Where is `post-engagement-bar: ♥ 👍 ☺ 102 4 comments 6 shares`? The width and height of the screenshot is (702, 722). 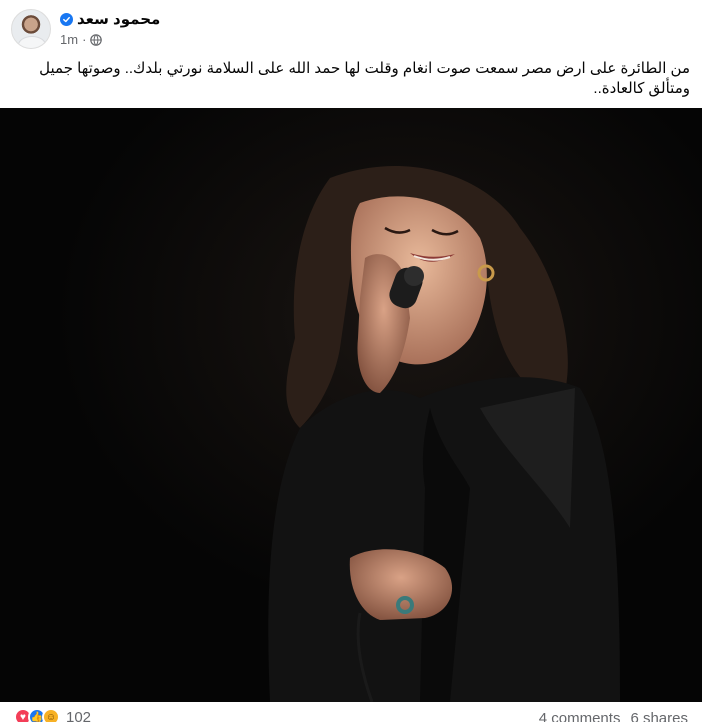 post-engagement-bar: ♥ 👍 ☺ 102 4 comments 6 shares is located at coordinates (351, 712).